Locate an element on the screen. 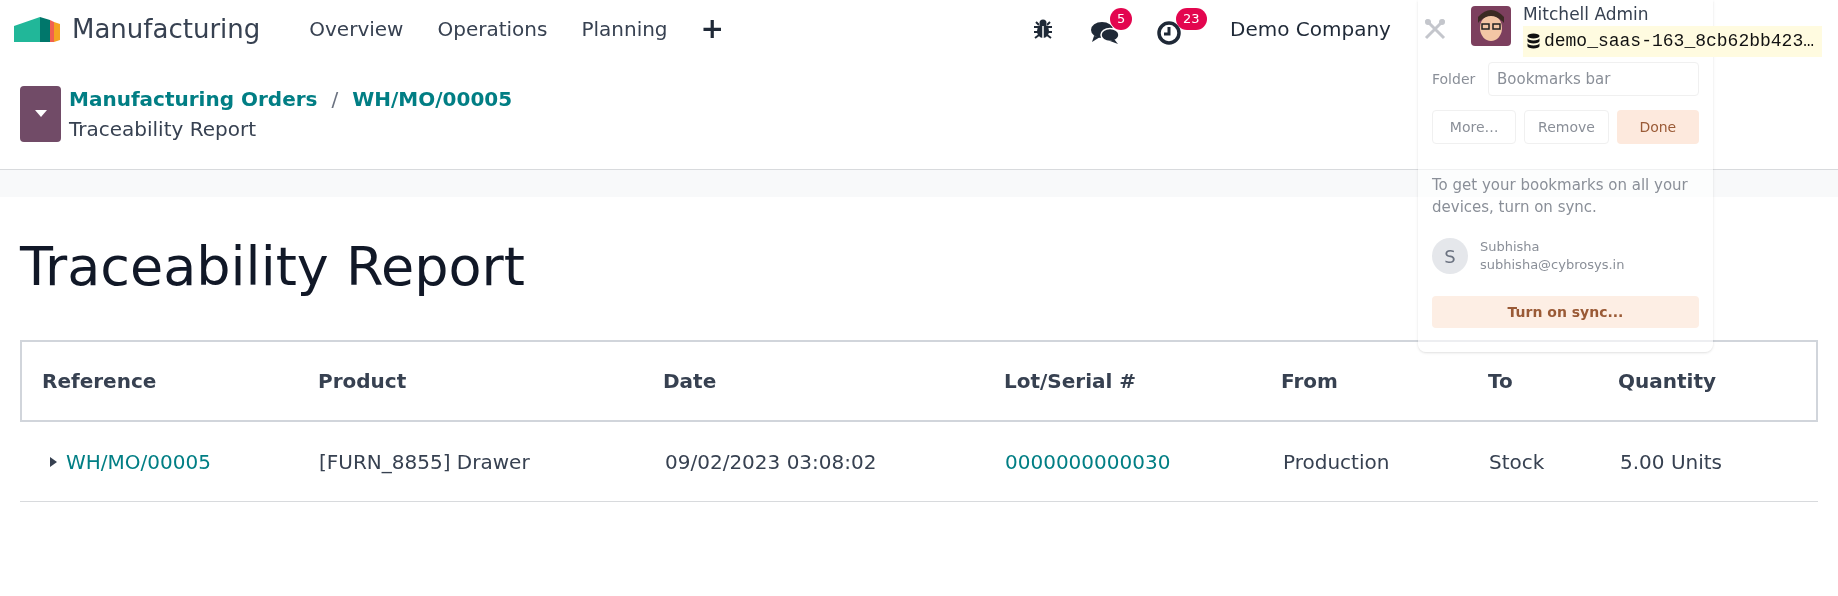  column-header: Reference is located at coordinates (99, 381).